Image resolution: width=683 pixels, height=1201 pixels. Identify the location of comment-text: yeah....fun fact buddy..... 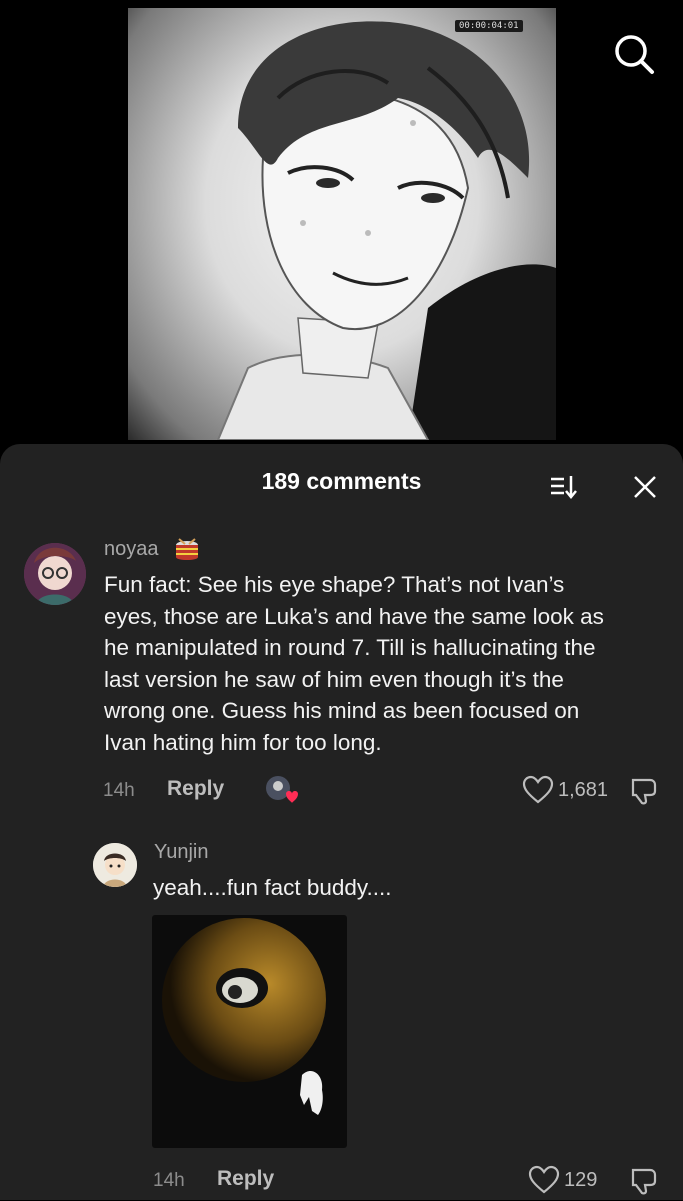
(272, 887).